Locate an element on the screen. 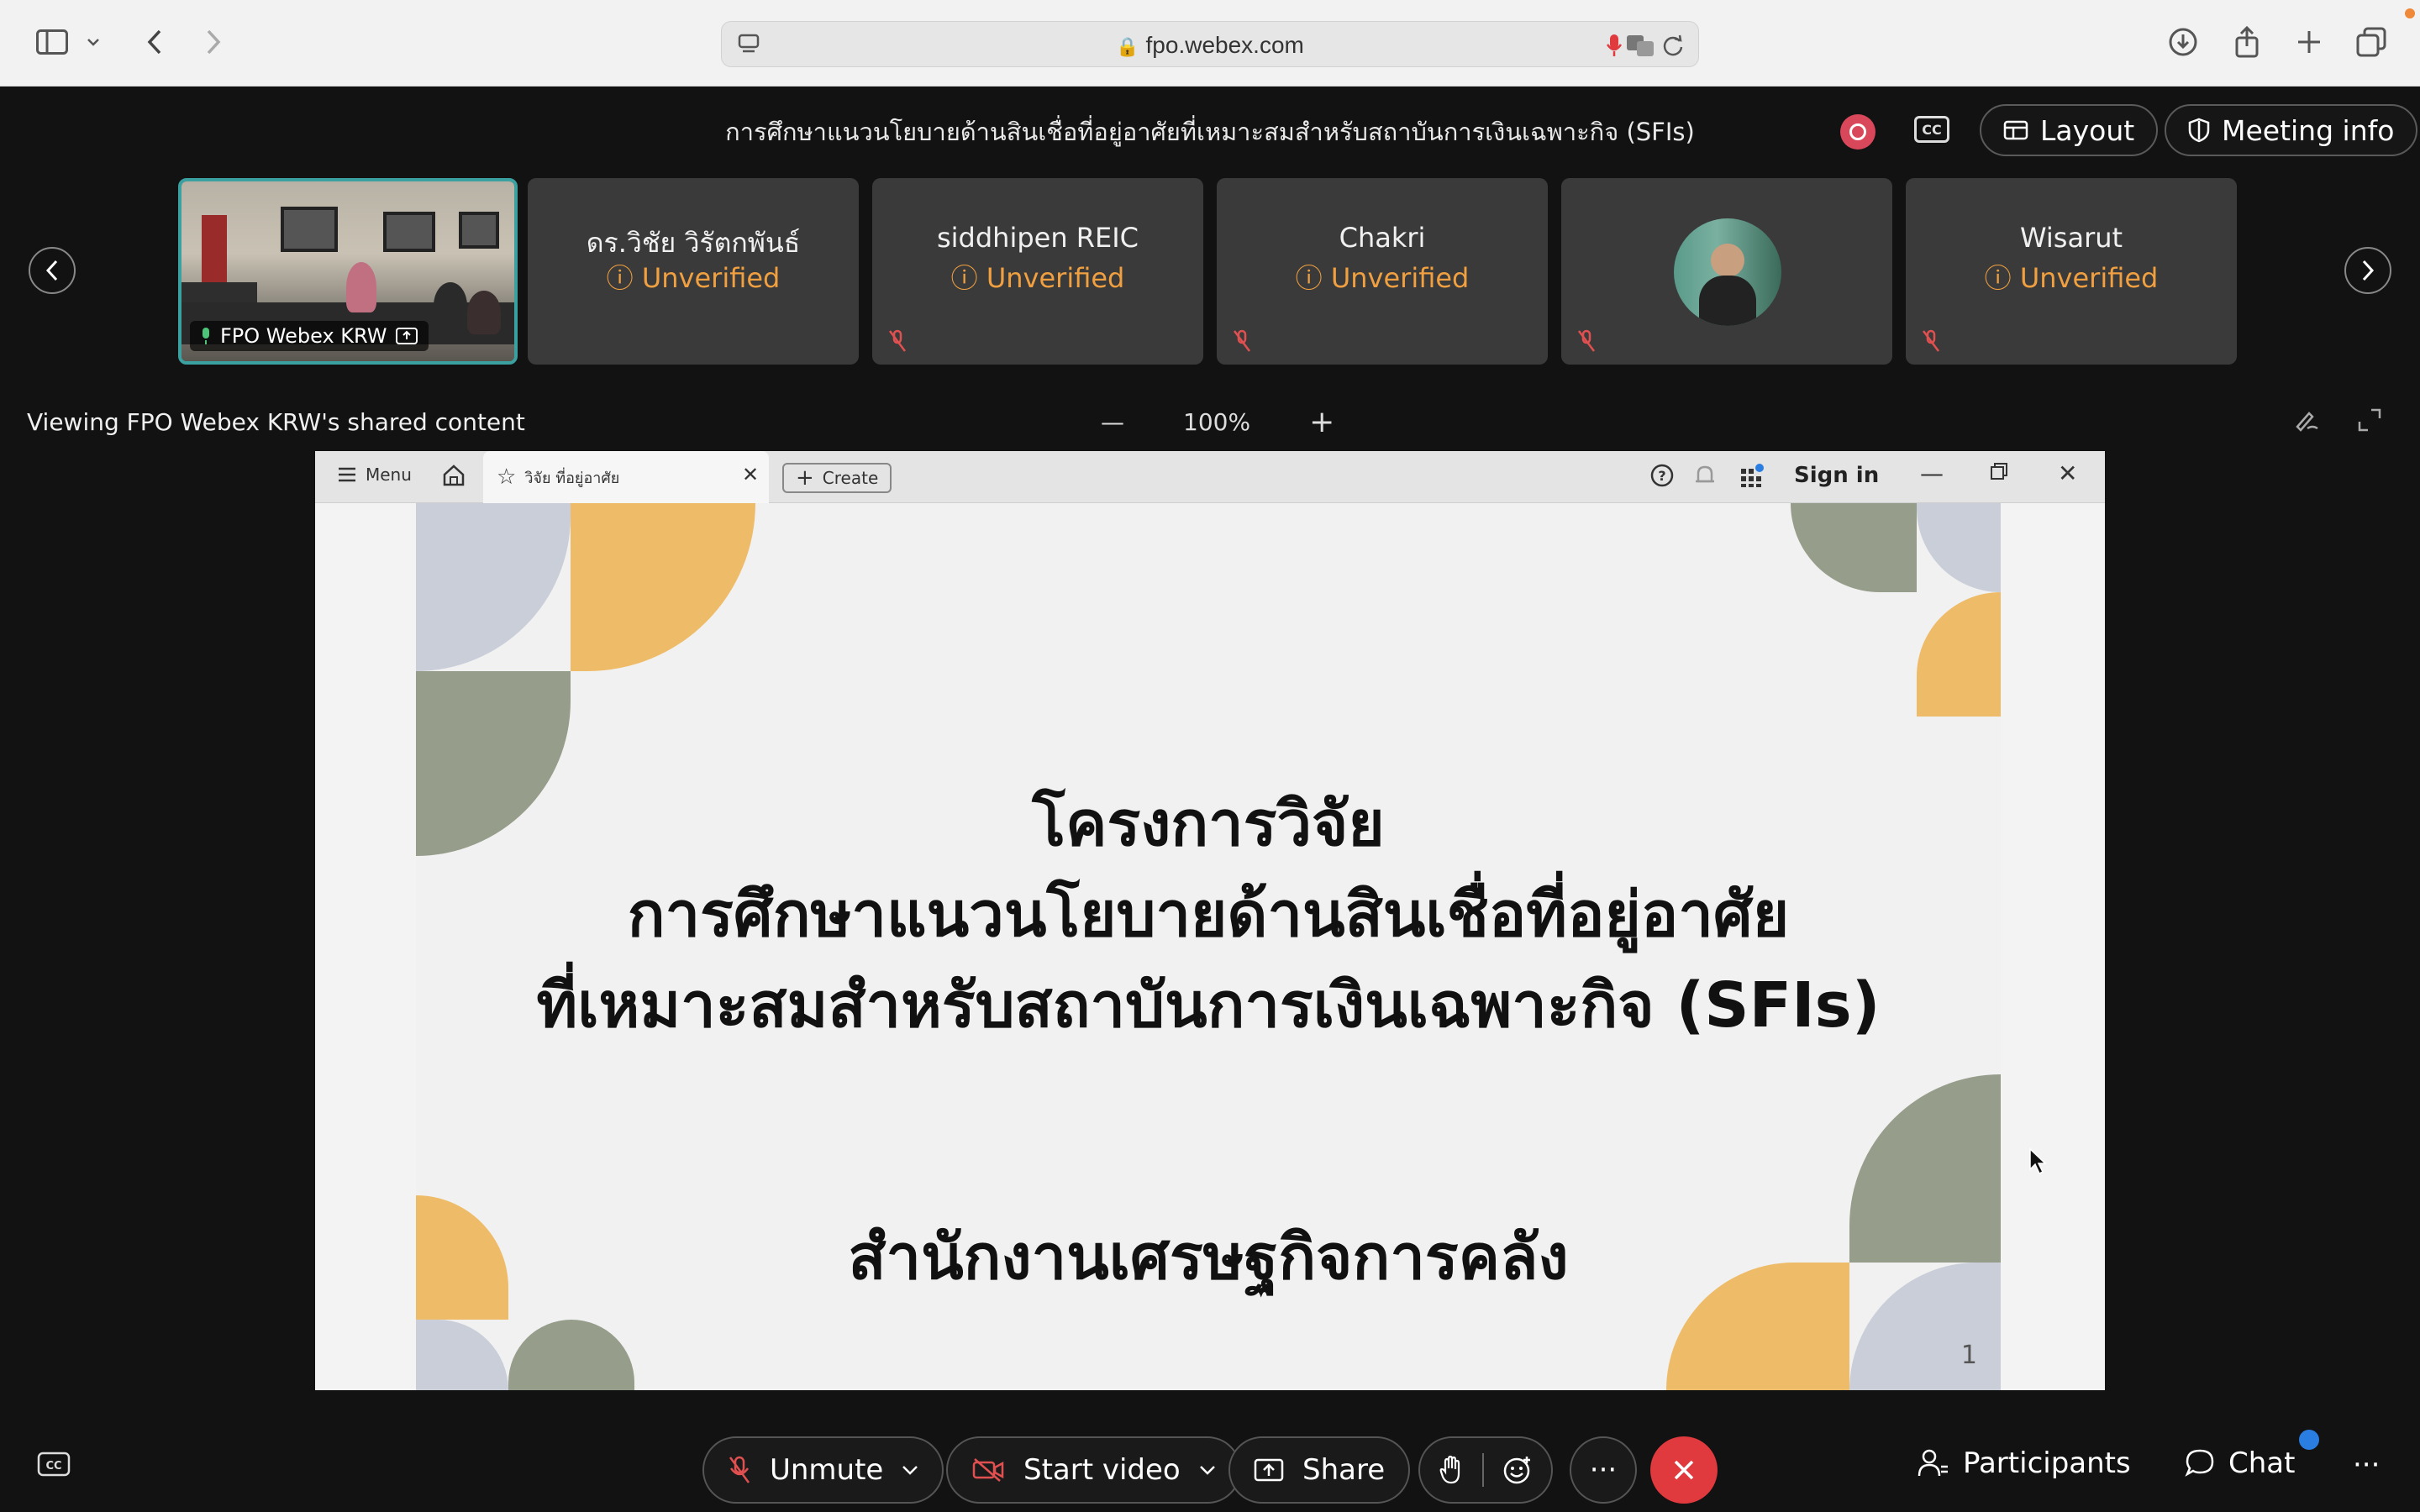  url-text: 🔒 fpo.webex.com is located at coordinates (1210, 45).